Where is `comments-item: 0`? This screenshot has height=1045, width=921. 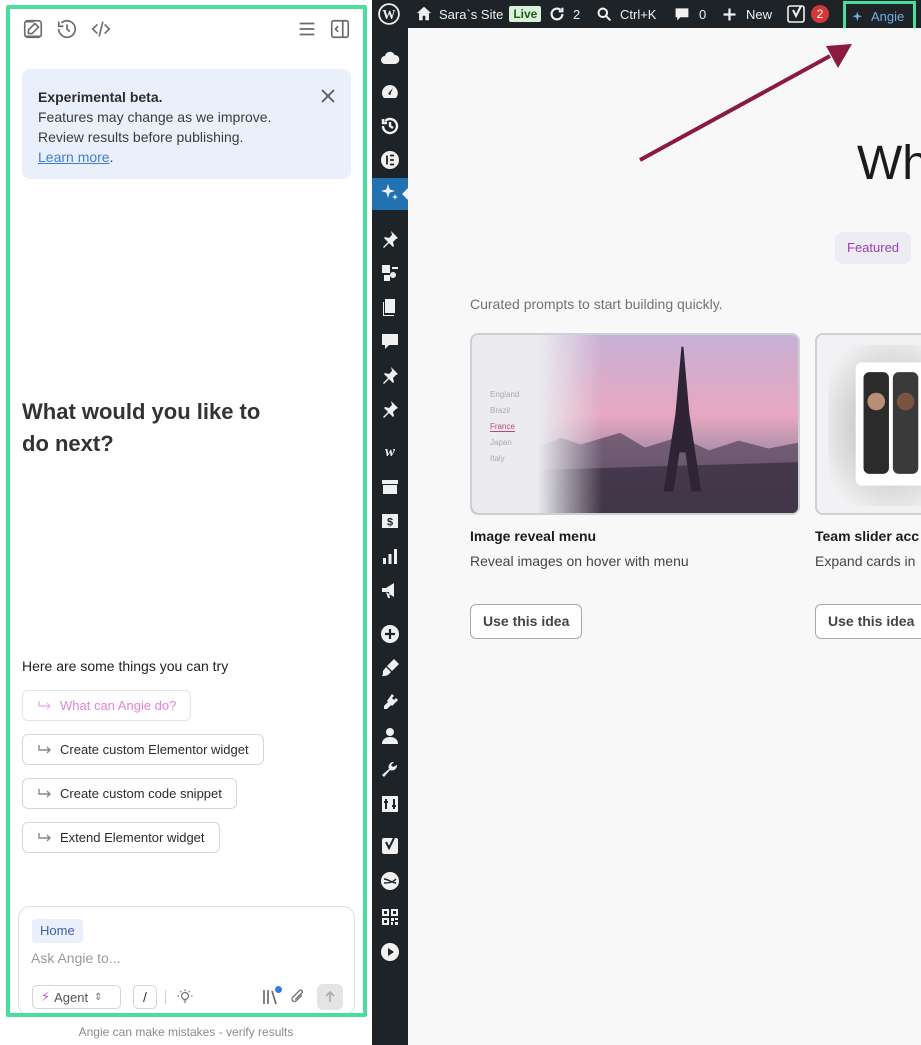 comments-item: 0 is located at coordinates (690, 14).